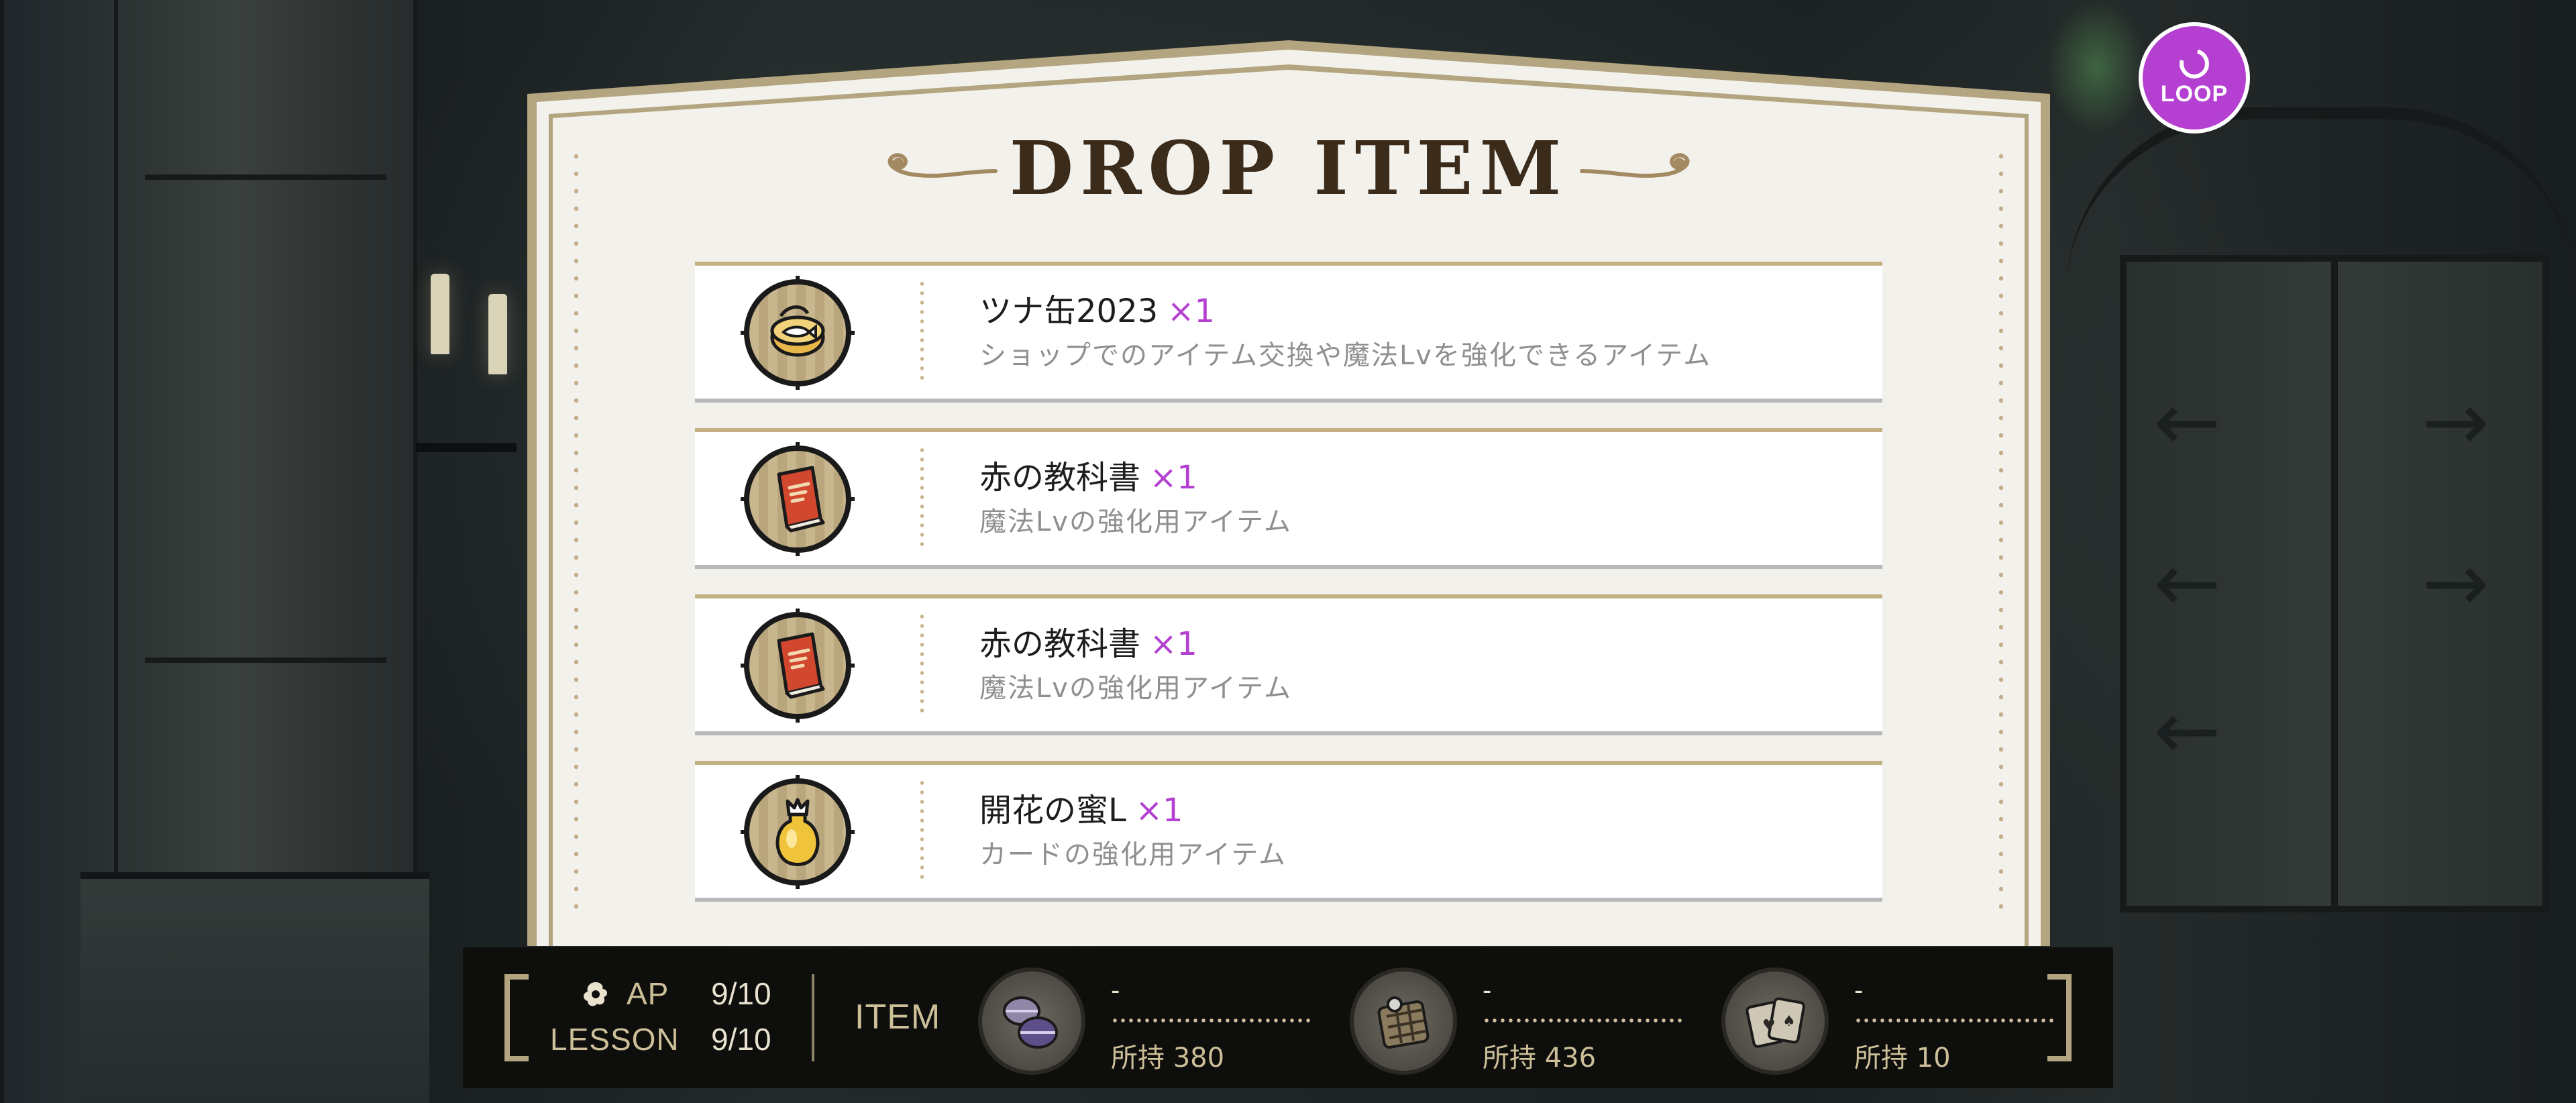 The image size is (2576, 1103). Describe the element at coordinates (1635, 166) in the screenshot. I see `flourish-right-icon` at that location.